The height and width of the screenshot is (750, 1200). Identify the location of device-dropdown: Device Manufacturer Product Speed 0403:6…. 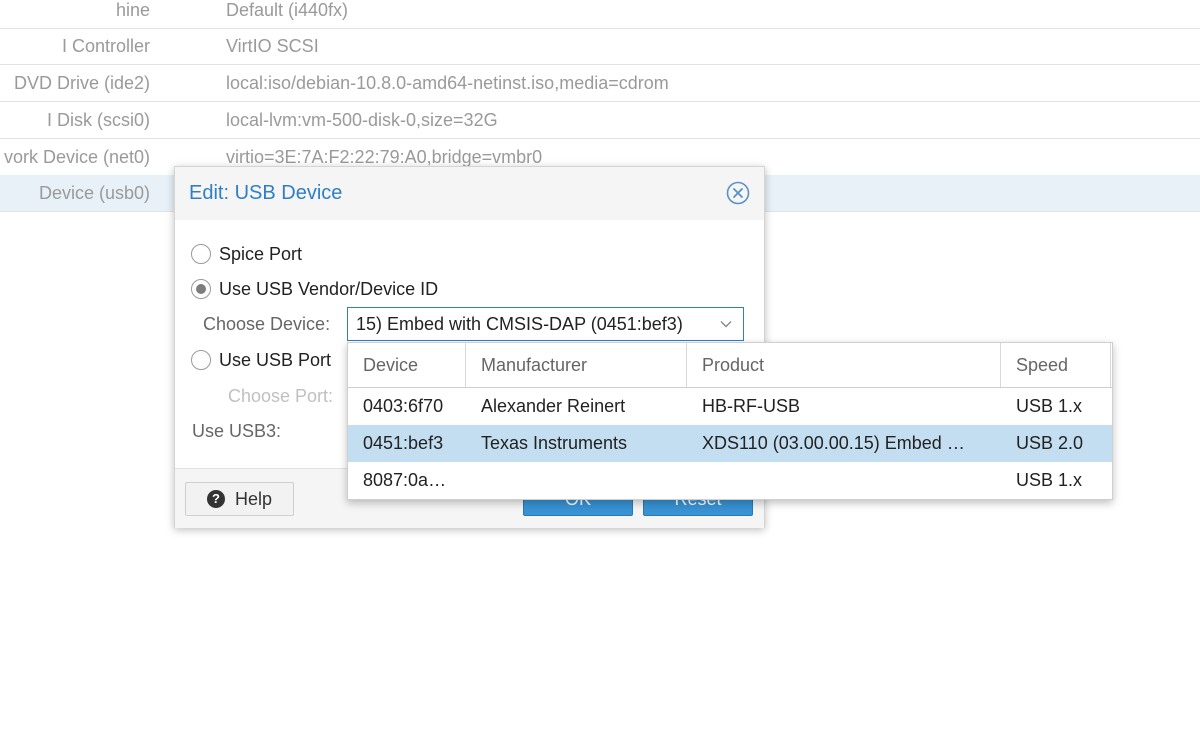
(730, 421).